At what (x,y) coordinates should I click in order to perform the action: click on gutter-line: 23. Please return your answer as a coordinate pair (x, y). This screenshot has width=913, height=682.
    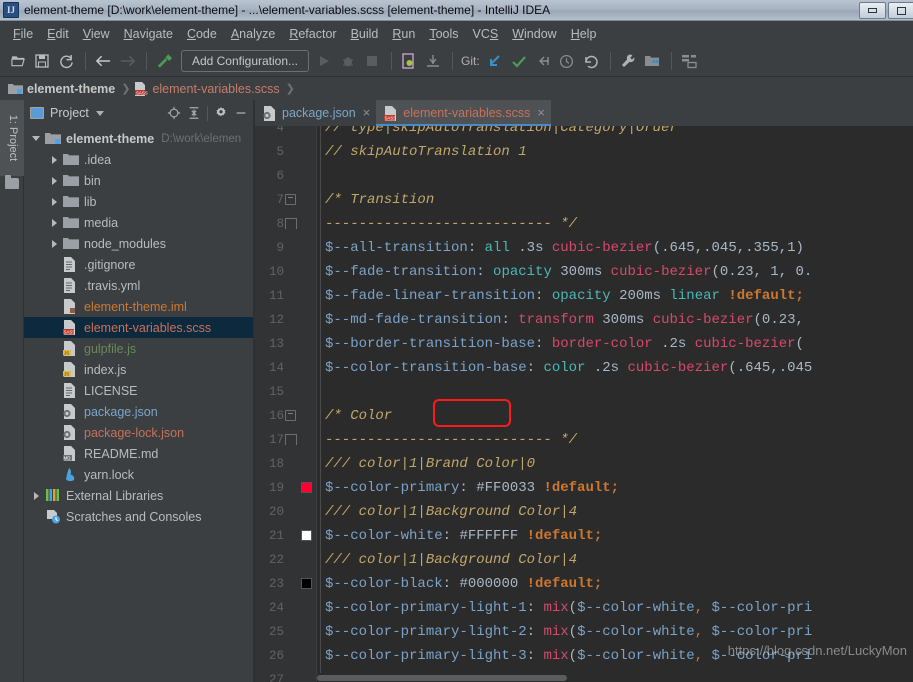
    Looking at the image, I should click on (286, 584).